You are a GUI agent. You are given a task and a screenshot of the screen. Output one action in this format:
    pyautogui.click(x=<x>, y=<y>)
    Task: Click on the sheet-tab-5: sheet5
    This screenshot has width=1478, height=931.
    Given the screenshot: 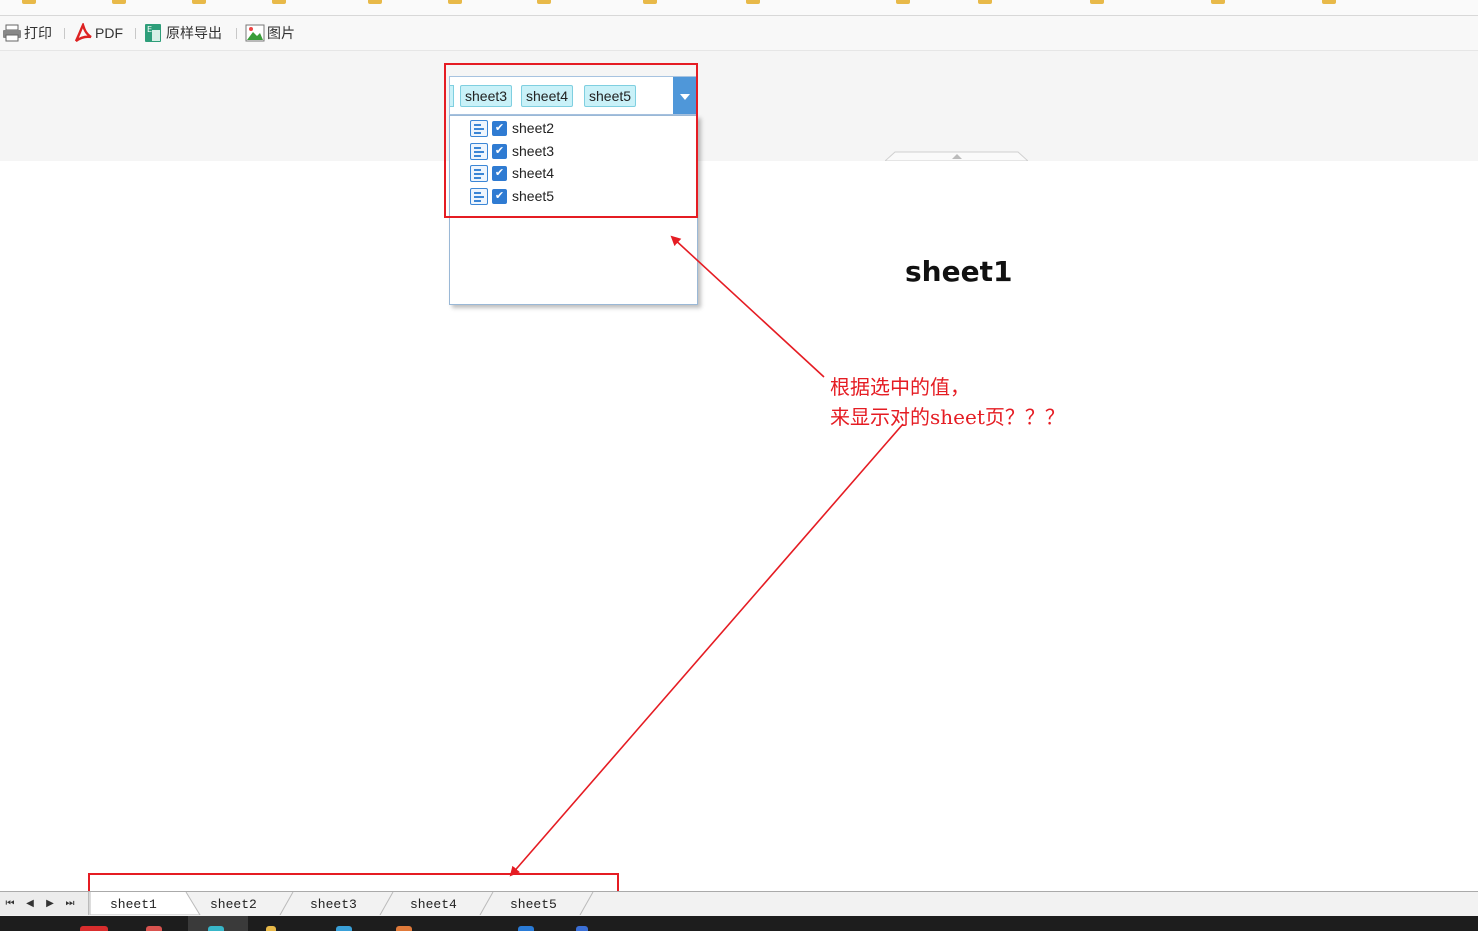 What is the action you would take?
    pyautogui.click(x=540, y=903)
    